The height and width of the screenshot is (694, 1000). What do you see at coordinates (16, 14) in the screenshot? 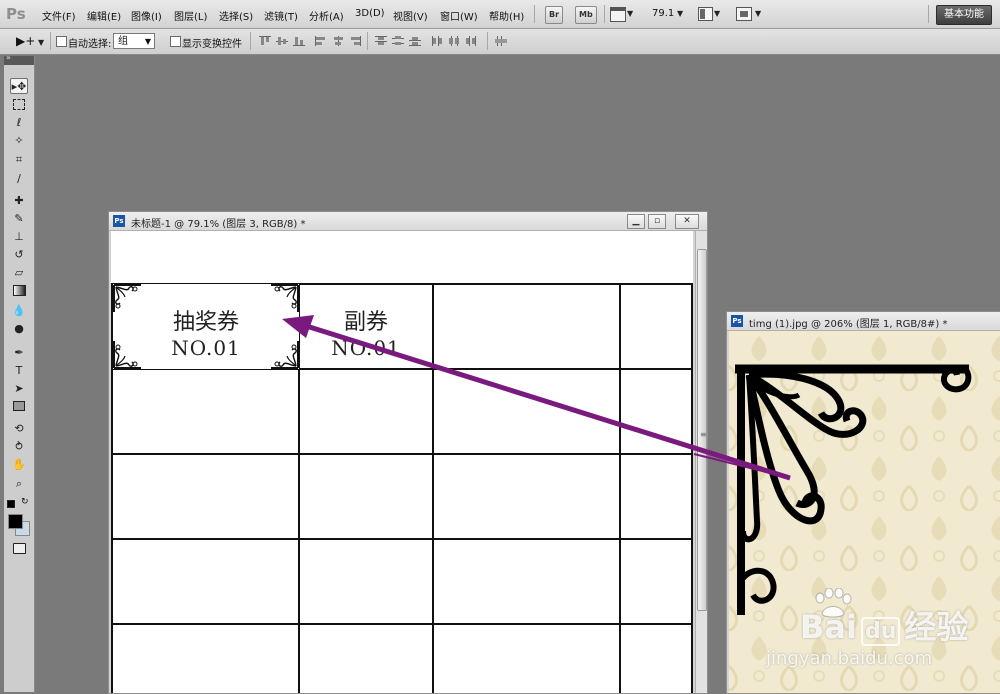
I see `photoshop-logo: Ps` at bounding box center [16, 14].